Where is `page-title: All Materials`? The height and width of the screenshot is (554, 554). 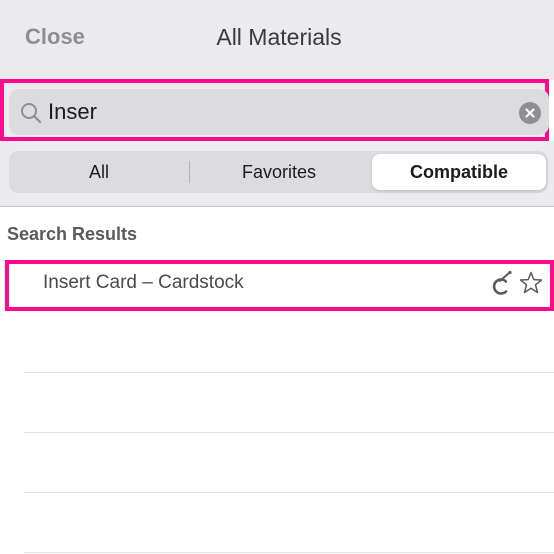
page-title: All Materials is located at coordinates (277, 37).